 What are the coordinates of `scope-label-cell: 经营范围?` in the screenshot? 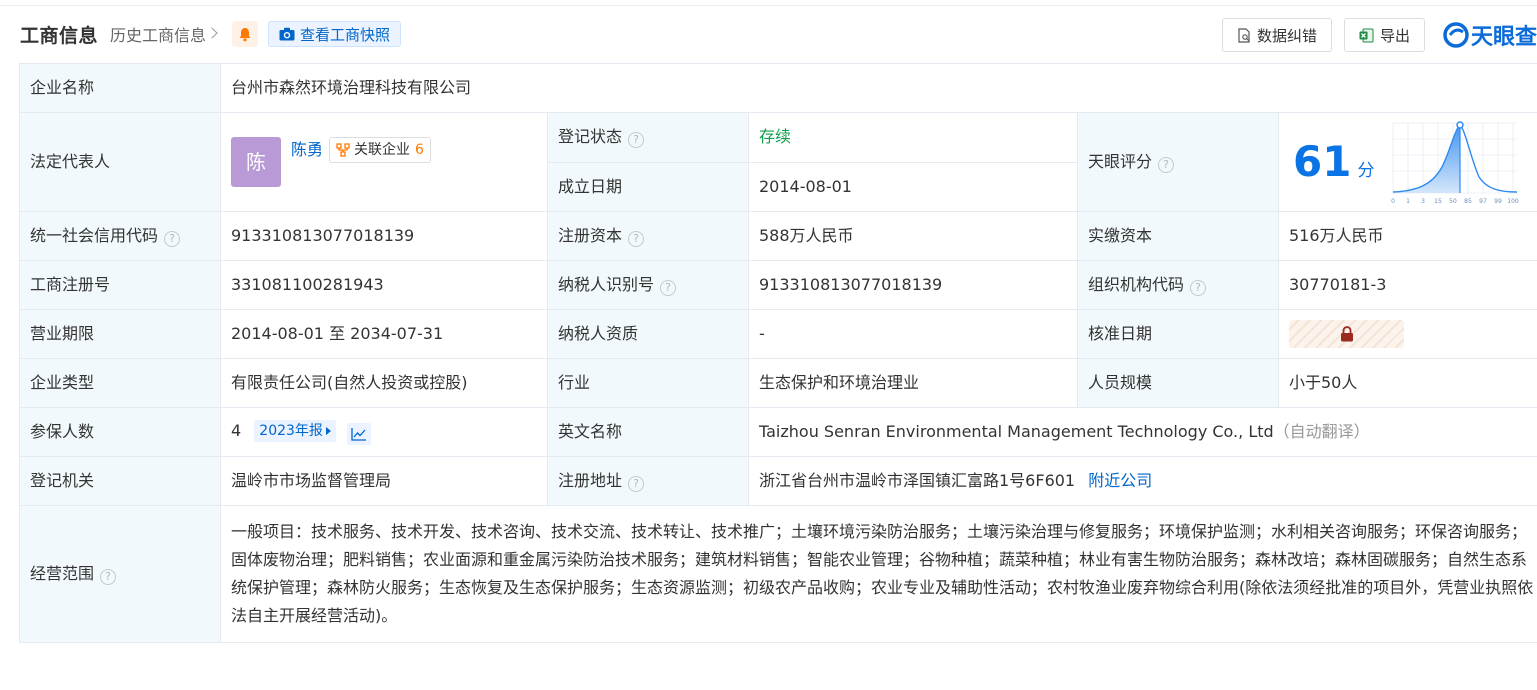 It's located at (120, 574).